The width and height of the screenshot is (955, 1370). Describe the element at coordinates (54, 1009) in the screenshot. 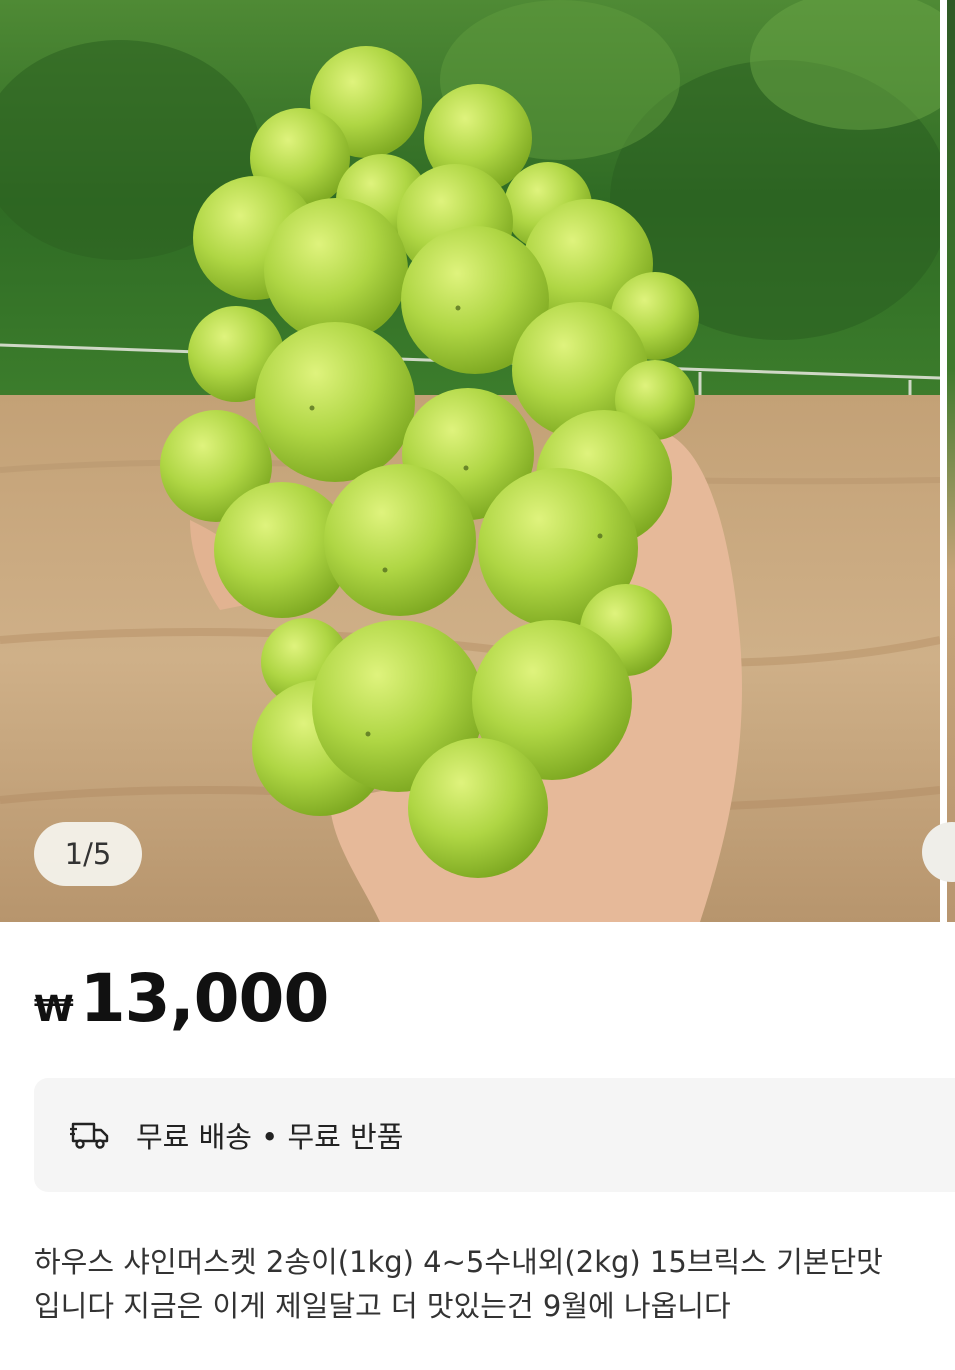

I see `currency-symbol: ₩` at that location.